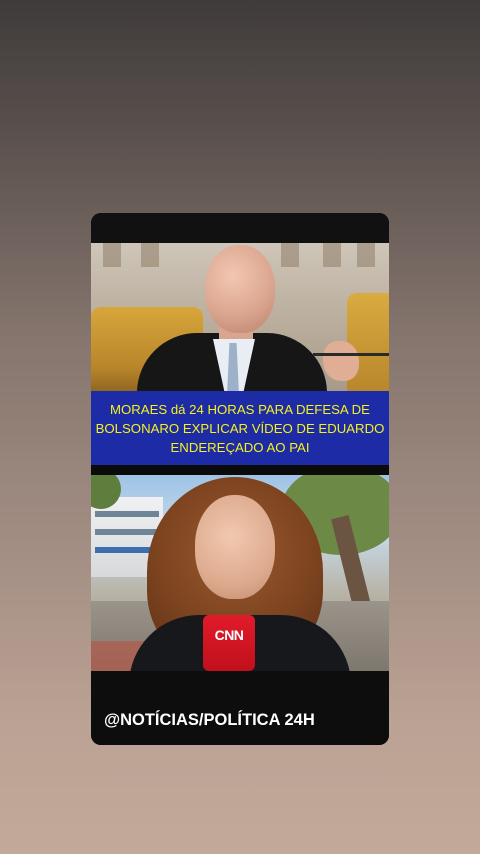 The width and height of the screenshot is (480, 854). Describe the element at coordinates (229, 635) in the screenshot. I see `mic-flag-logo: CNN` at that location.